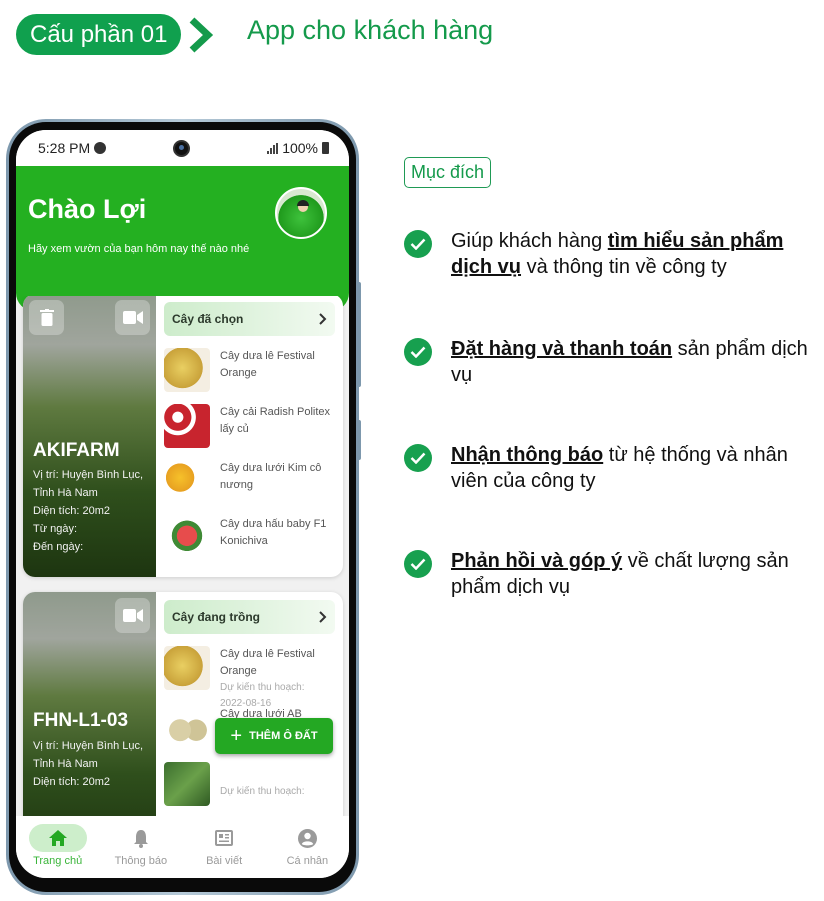 The height and width of the screenshot is (901, 824). What do you see at coordinates (249, 784) in the screenshot?
I see `plant-item: Dự kiến thu hoạch:` at bounding box center [249, 784].